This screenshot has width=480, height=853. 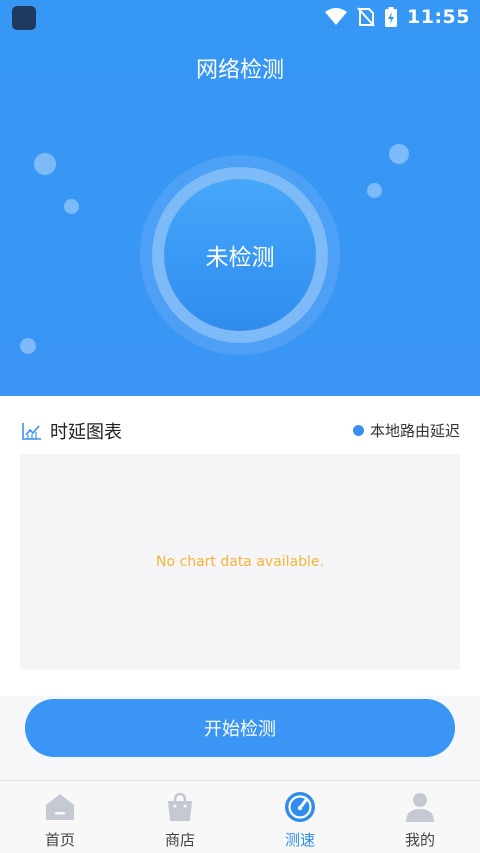 What do you see at coordinates (240, 258) in the screenshot?
I see `gauge-status-text: 未检测` at bounding box center [240, 258].